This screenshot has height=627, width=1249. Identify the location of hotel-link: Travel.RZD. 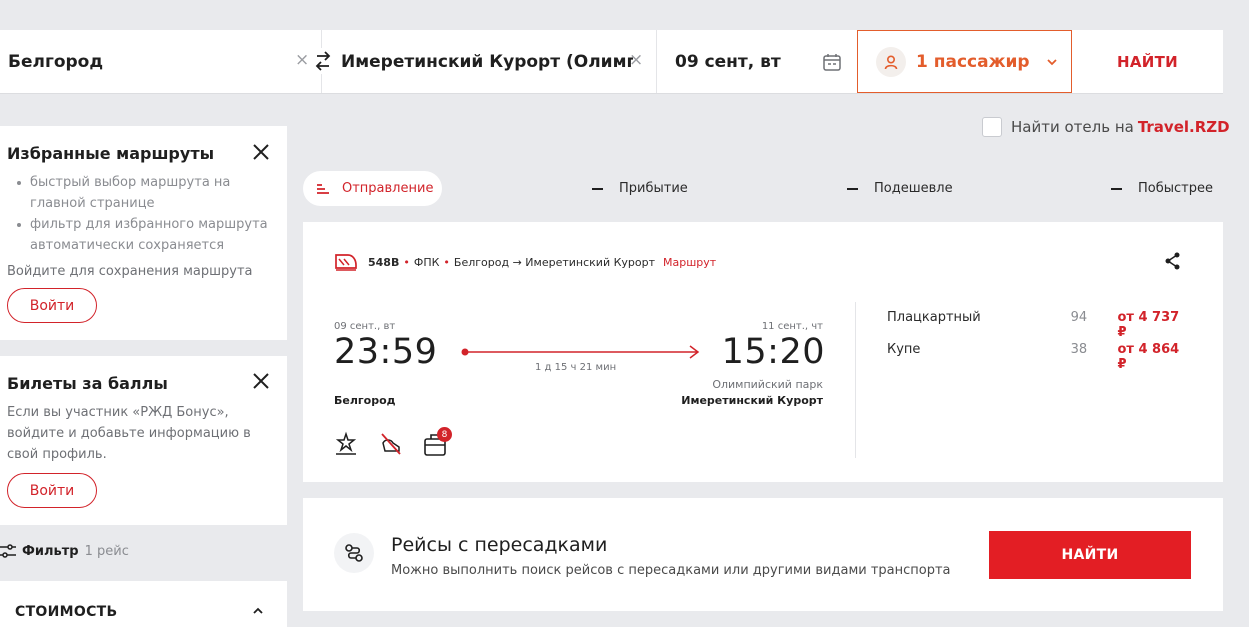
(1184, 127).